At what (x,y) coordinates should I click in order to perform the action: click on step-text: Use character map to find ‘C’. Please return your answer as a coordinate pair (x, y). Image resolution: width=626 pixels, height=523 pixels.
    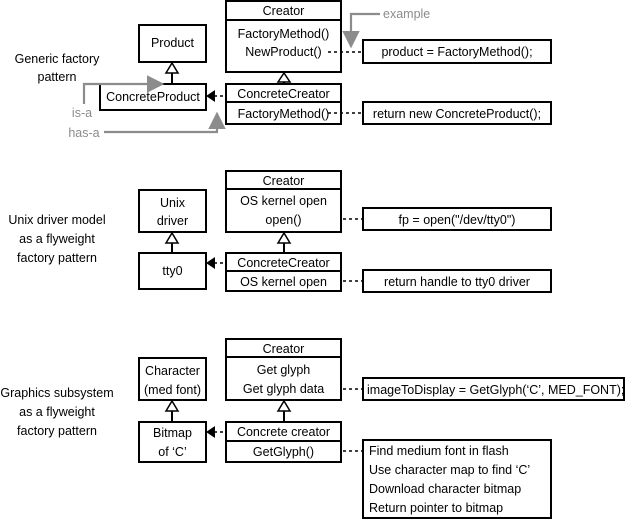
    Looking at the image, I should click on (449, 470).